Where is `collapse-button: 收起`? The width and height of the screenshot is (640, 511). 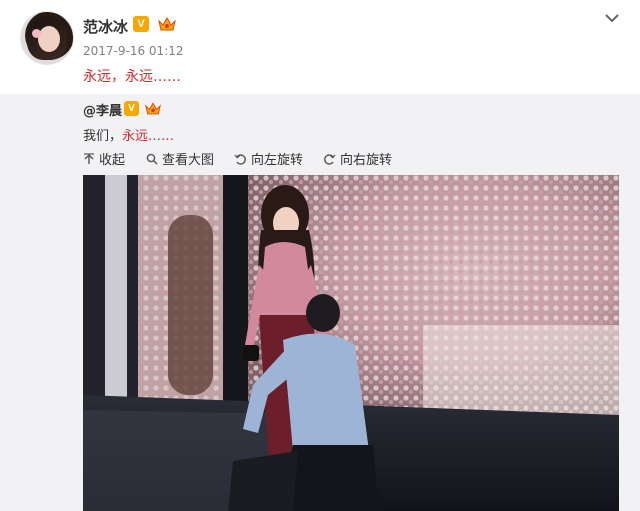 collapse-button: 收起 is located at coordinates (104, 158).